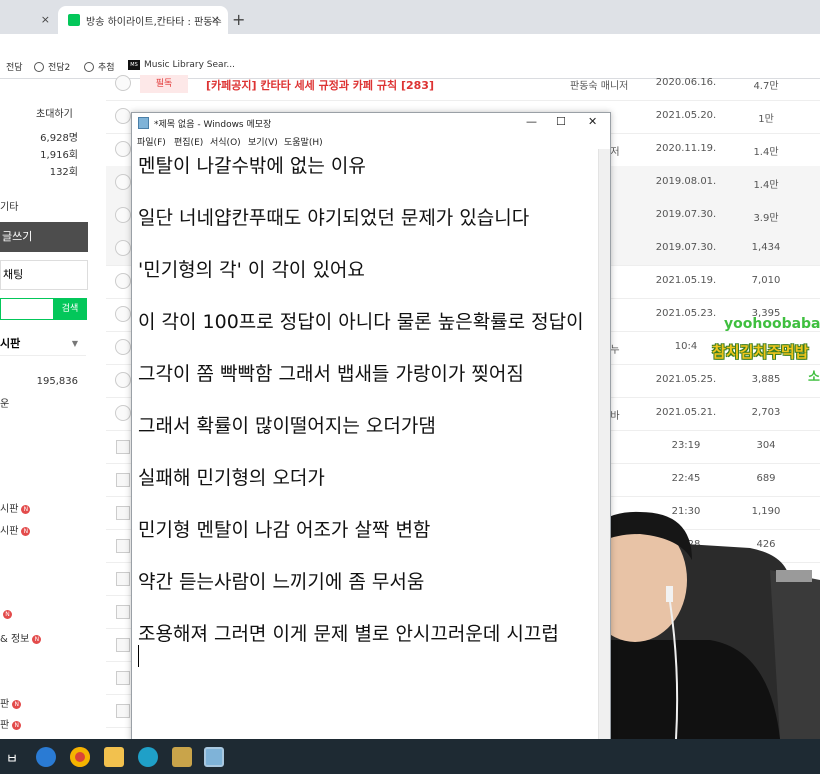 The height and width of the screenshot is (774, 820). What do you see at coordinates (320, 85) in the screenshot?
I see `notice-title: [카페공지] 칸타타 세세 규정과 카페 규칙 [283]` at bounding box center [320, 85].